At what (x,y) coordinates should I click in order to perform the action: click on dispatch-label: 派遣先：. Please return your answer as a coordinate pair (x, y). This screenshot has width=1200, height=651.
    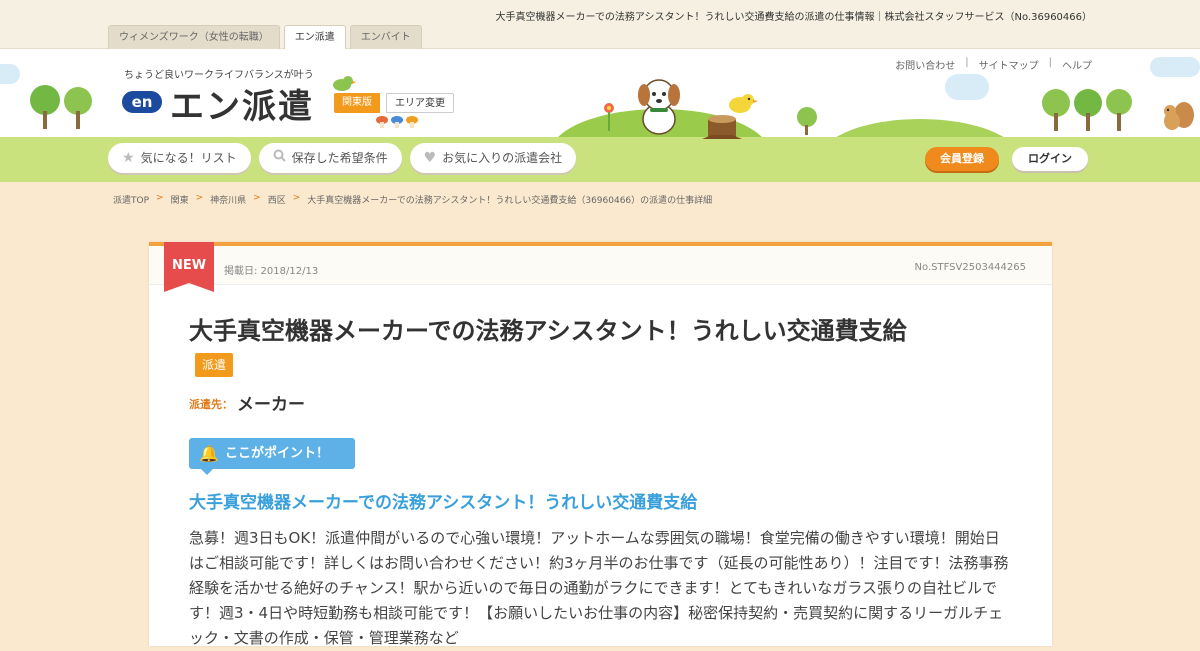
    Looking at the image, I should click on (211, 404).